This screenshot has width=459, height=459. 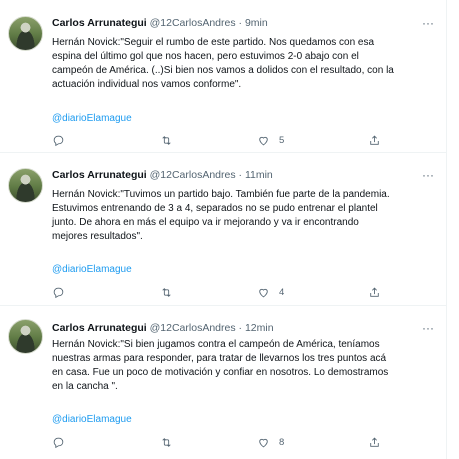 What do you see at coordinates (232, 141) in the screenshot?
I see `tweet-actions: 5` at bounding box center [232, 141].